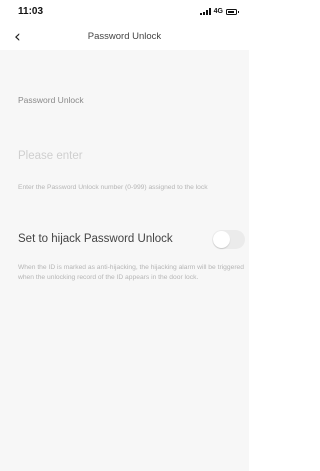 Image resolution: width=320 pixels, height=471 pixels. I want to click on page-title: Password Unlock, so click(124, 36).